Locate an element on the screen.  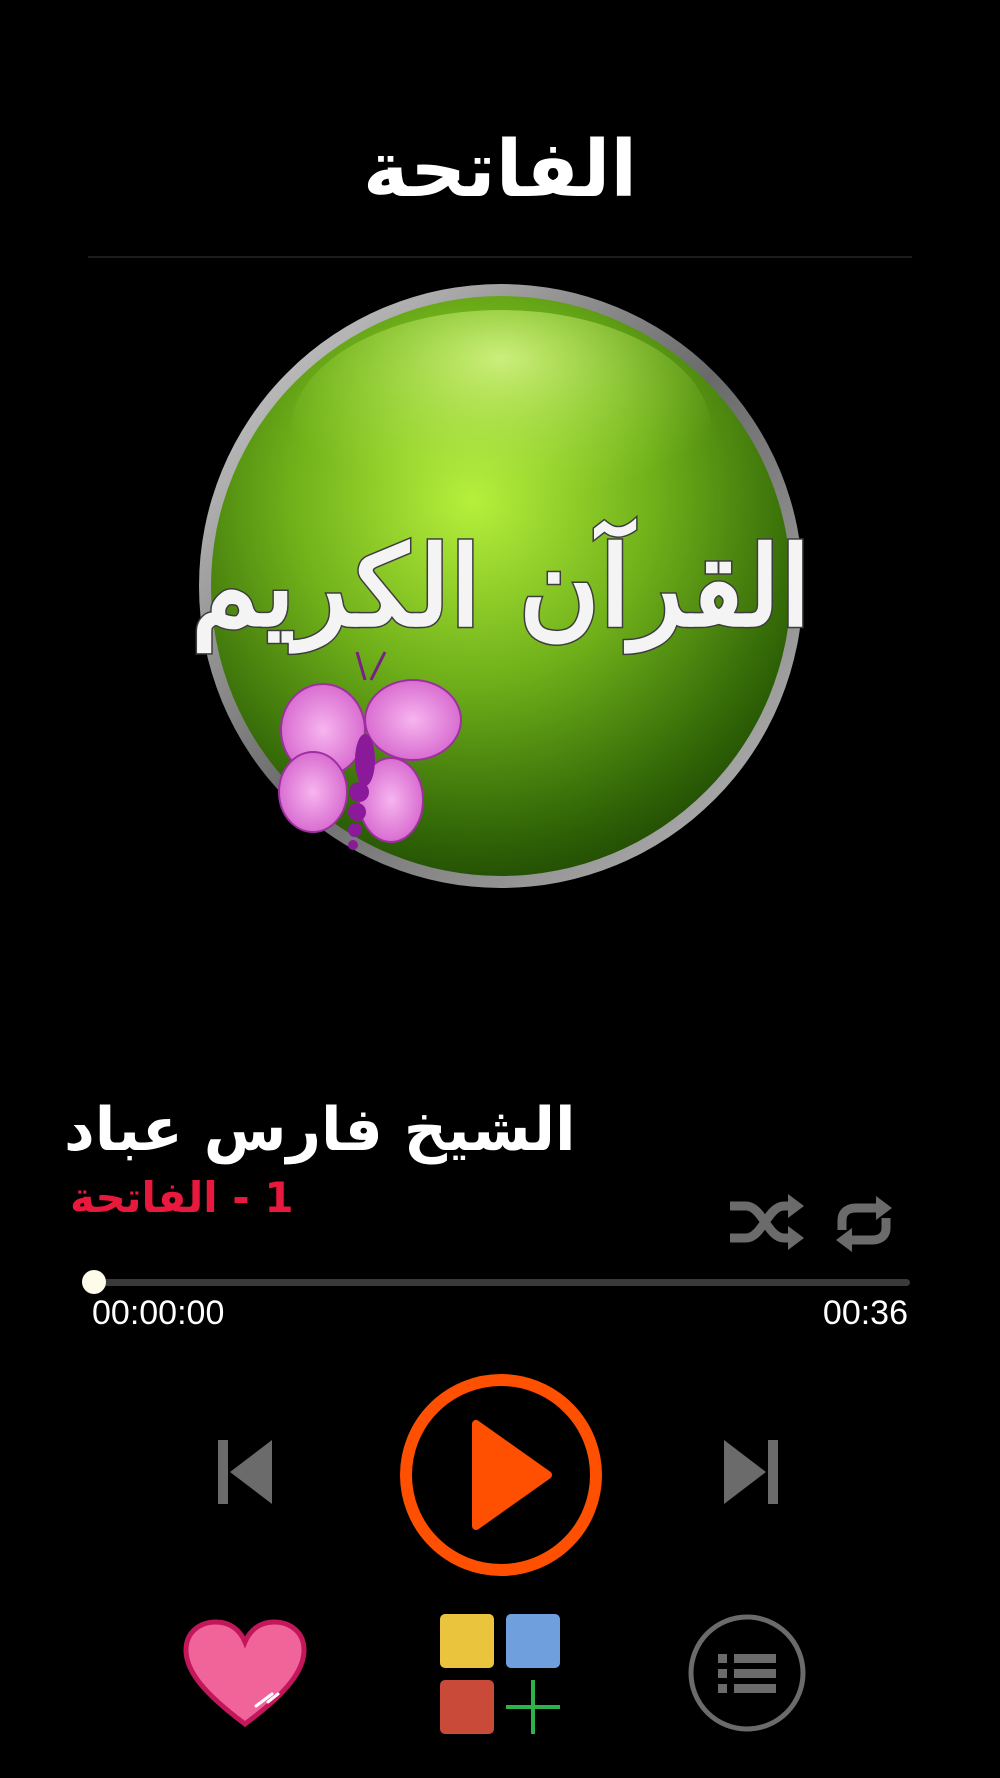
heart-icon is located at coordinates (245, 1673).